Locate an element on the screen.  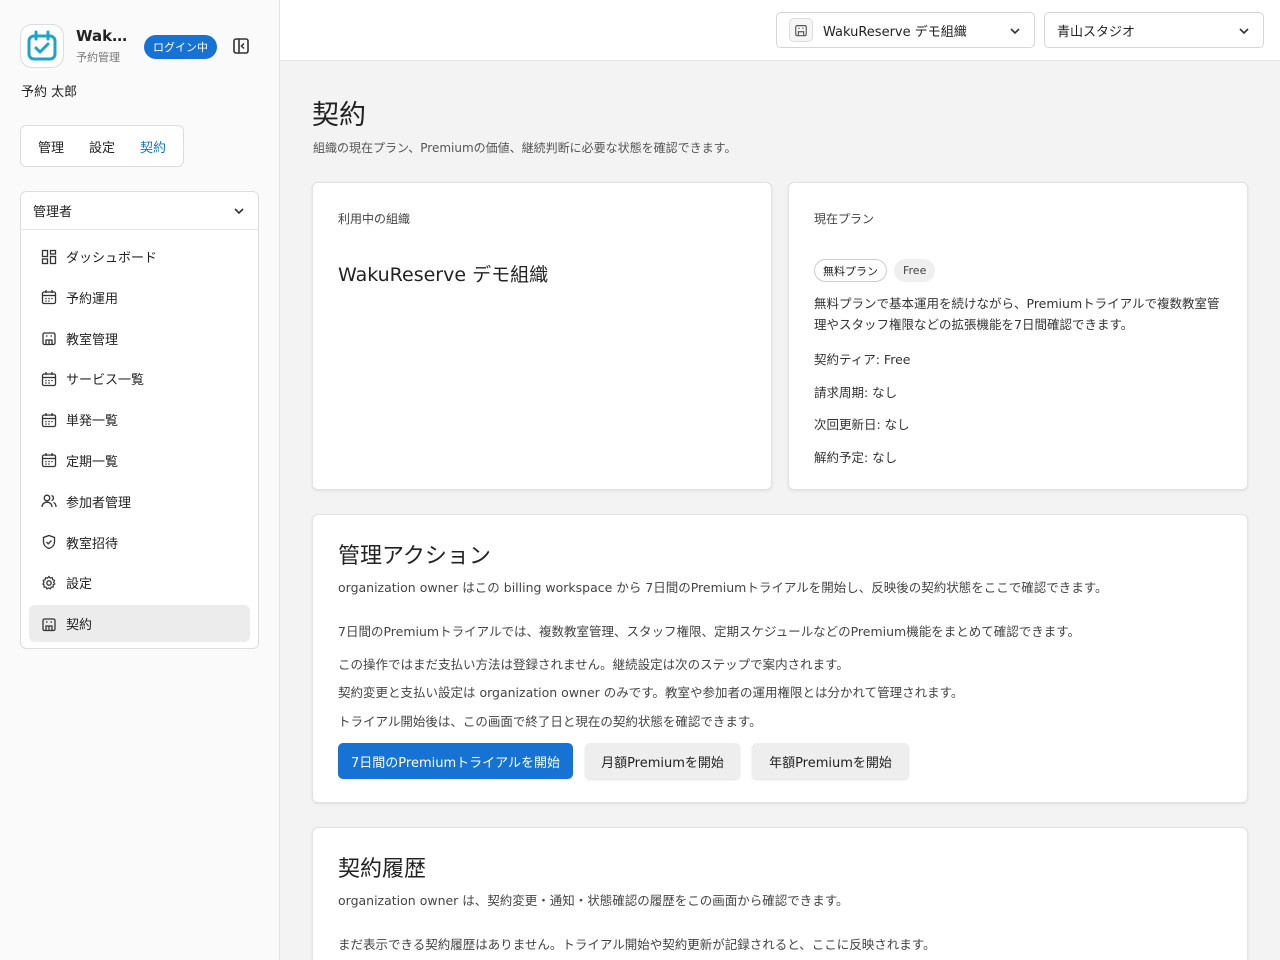
organization-select: WakuReserve デモ組織 is located at coordinates (905, 30).